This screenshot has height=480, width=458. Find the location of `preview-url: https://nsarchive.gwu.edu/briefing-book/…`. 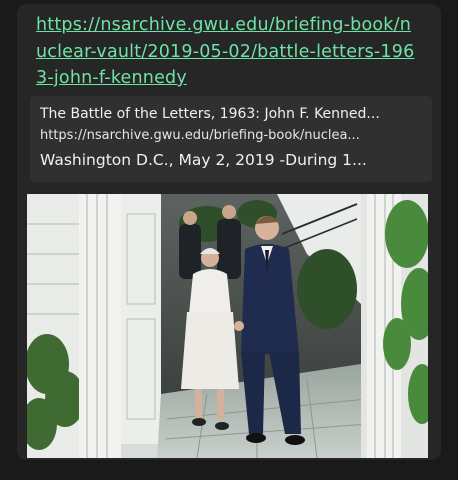

preview-url: https://nsarchive.gwu.edu/briefing-book/… is located at coordinates (200, 135).